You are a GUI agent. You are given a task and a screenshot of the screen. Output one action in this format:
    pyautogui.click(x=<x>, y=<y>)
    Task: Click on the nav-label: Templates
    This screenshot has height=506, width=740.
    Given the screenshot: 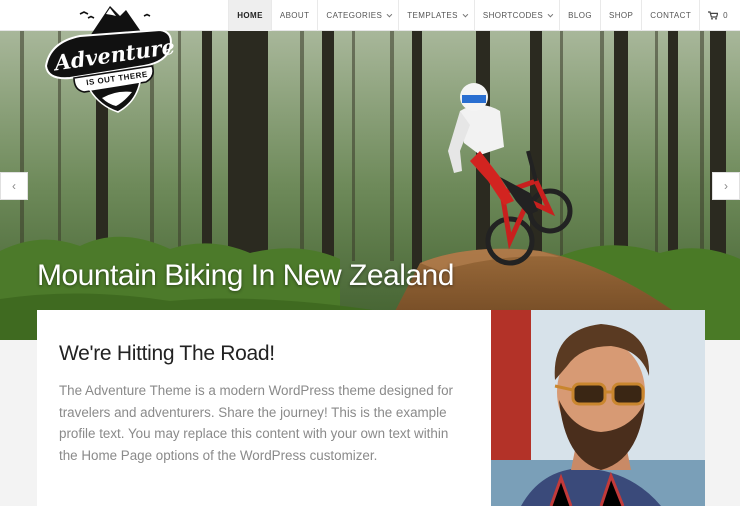 What is the action you would take?
    pyautogui.click(x=432, y=15)
    